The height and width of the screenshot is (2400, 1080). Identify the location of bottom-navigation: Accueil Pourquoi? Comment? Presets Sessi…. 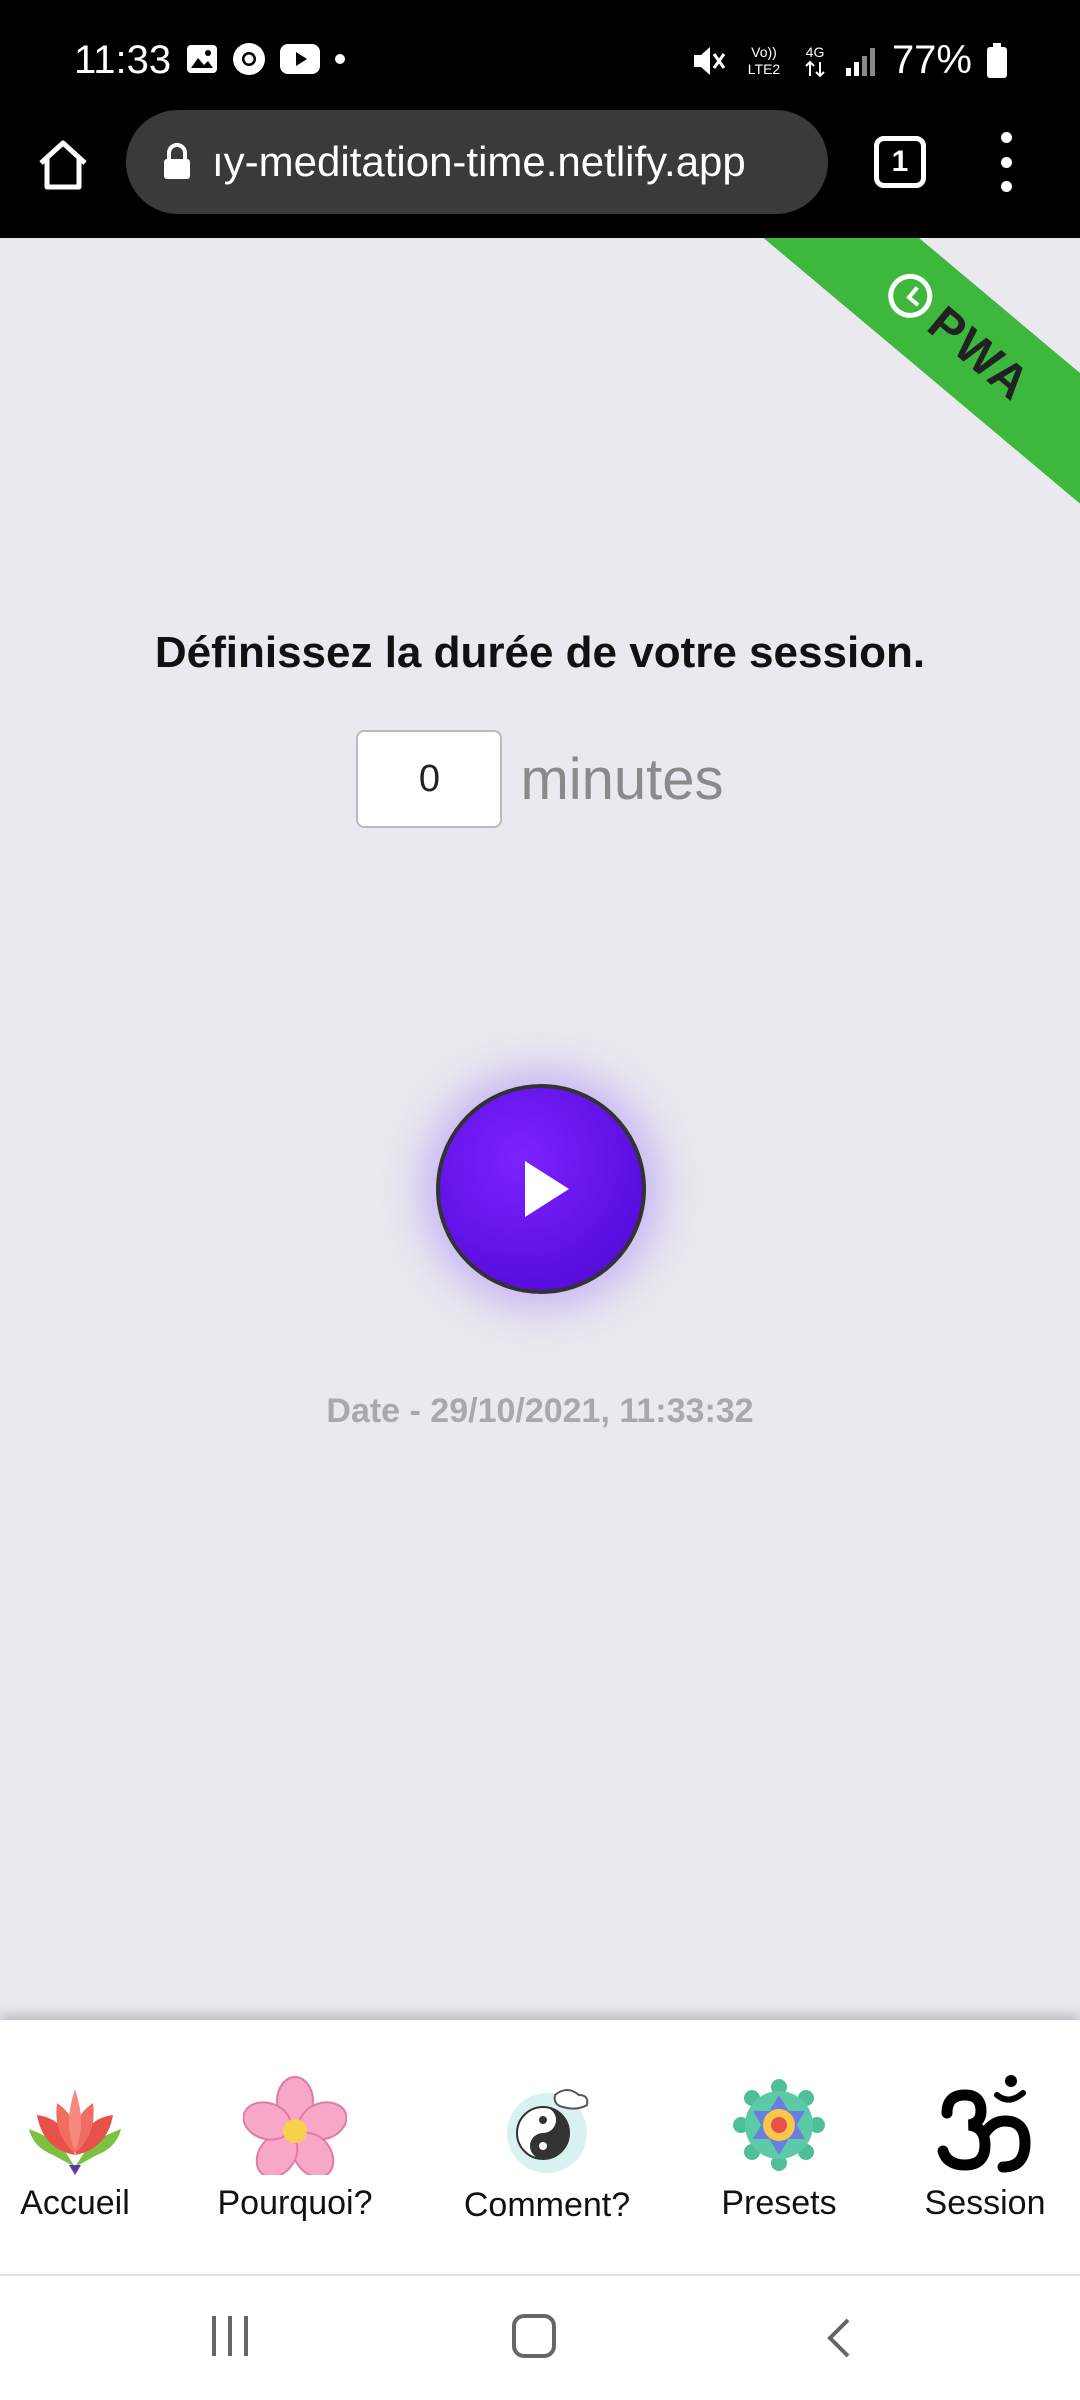
(540, 2147).